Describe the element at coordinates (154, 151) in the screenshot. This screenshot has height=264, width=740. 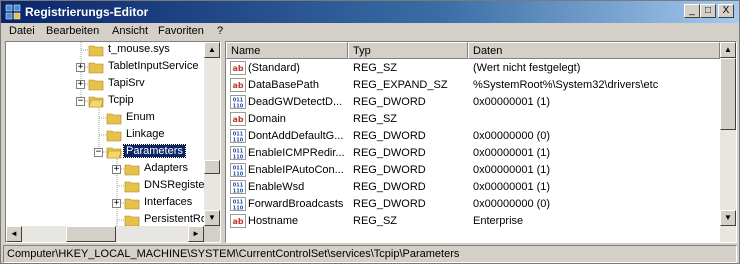
I see `tree-item-label-selected: Parameters` at that location.